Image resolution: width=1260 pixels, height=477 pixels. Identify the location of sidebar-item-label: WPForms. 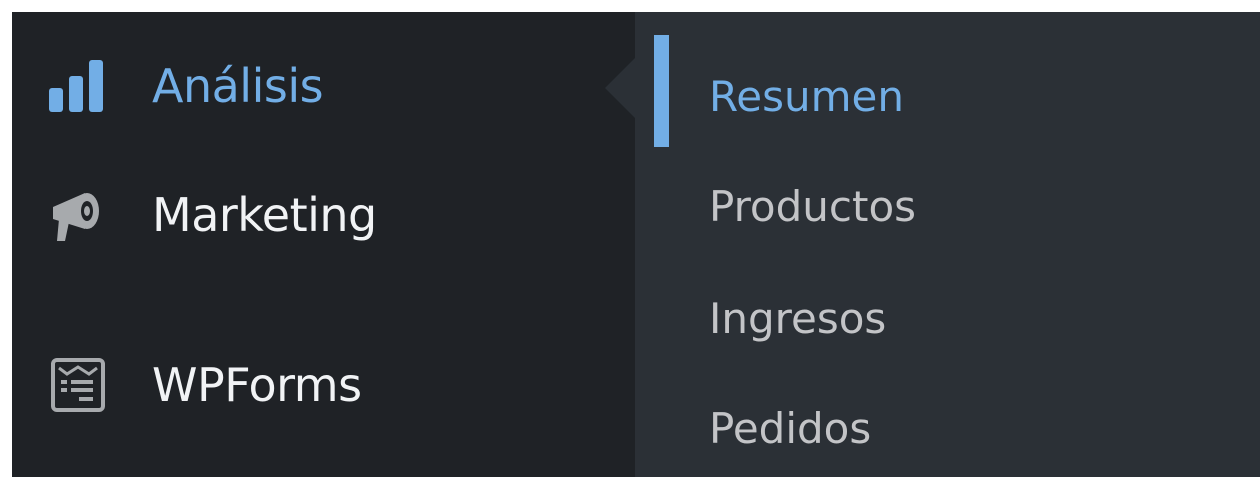
(257, 385).